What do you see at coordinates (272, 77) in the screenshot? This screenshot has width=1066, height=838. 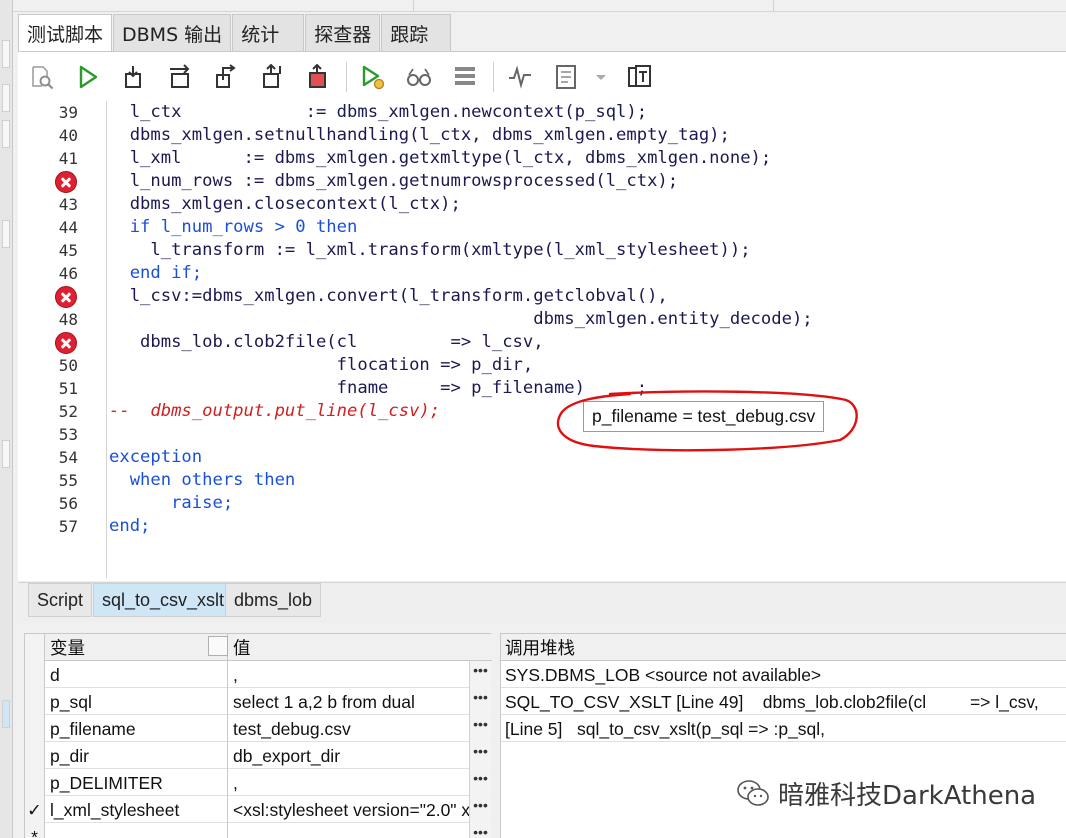 I see `run-to-exception-icon` at bounding box center [272, 77].